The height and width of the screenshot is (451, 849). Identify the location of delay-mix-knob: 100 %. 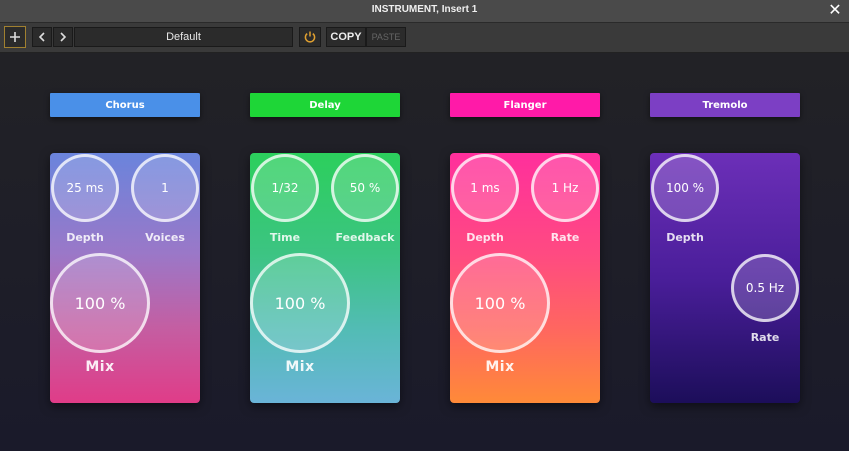
(300, 303).